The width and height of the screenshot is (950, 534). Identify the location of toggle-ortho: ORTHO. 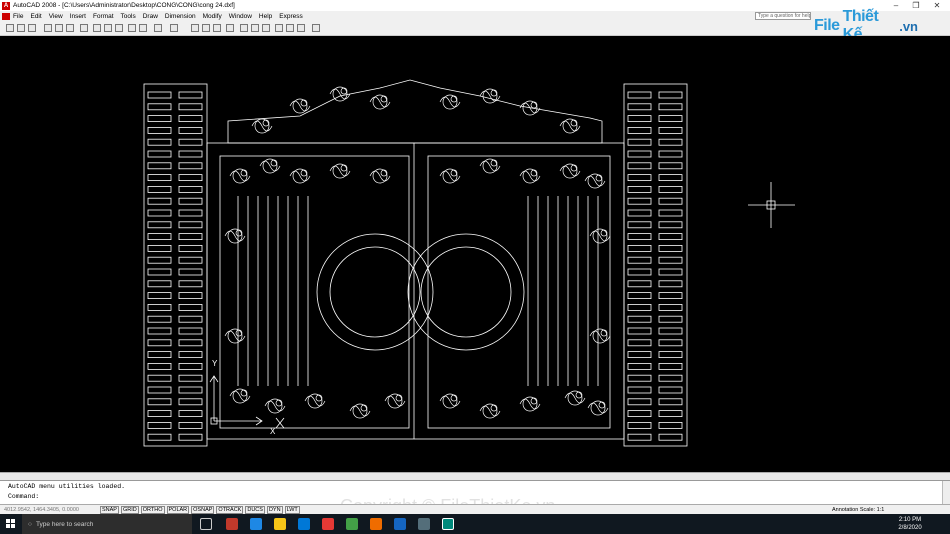
(152, 509).